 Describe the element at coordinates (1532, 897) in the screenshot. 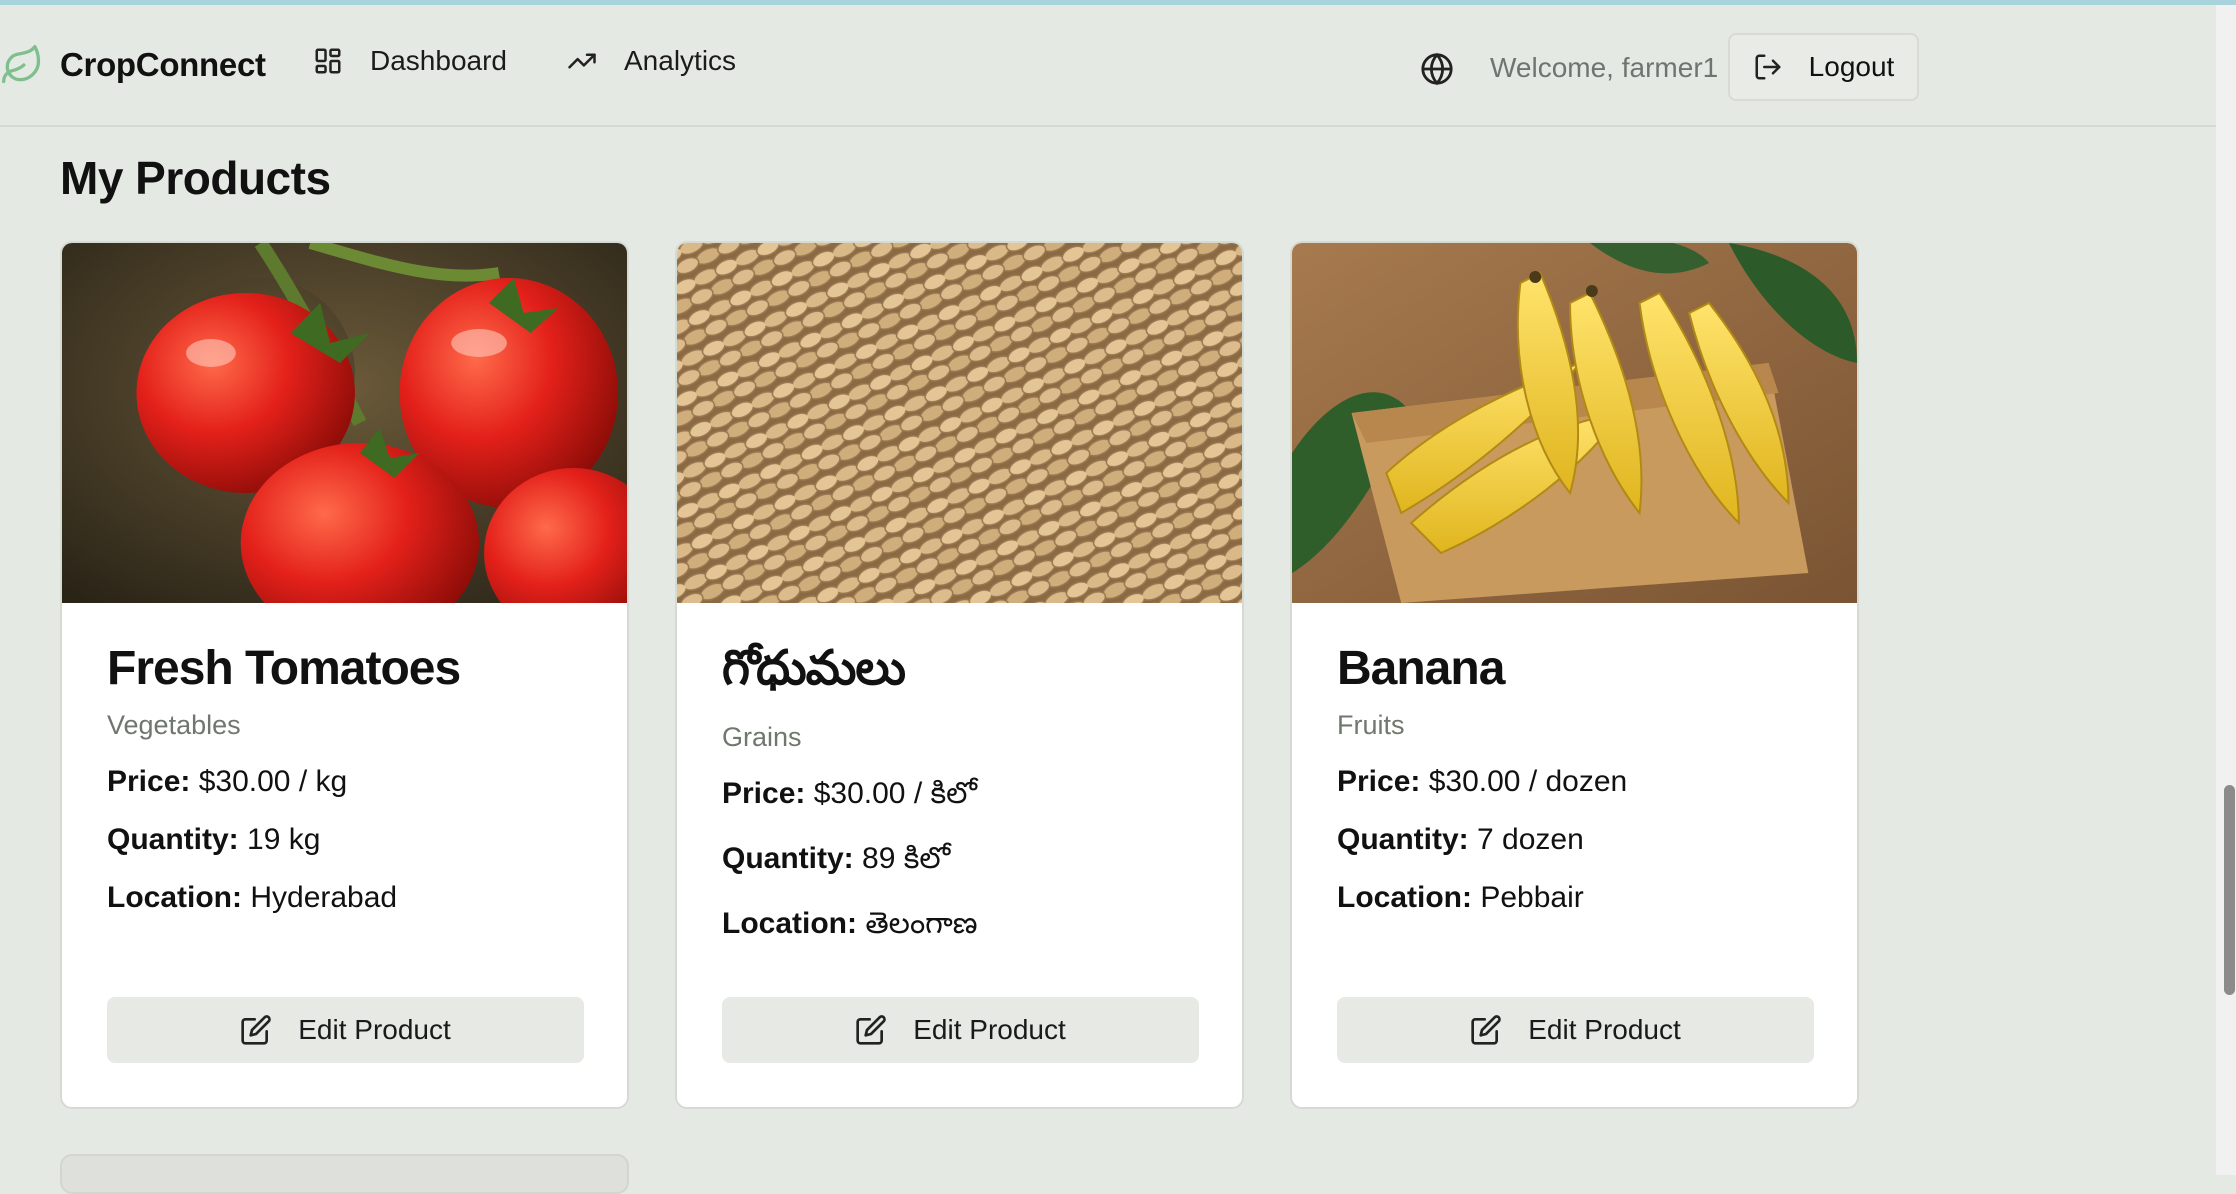

I see `location-value: Pebbair` at that location.